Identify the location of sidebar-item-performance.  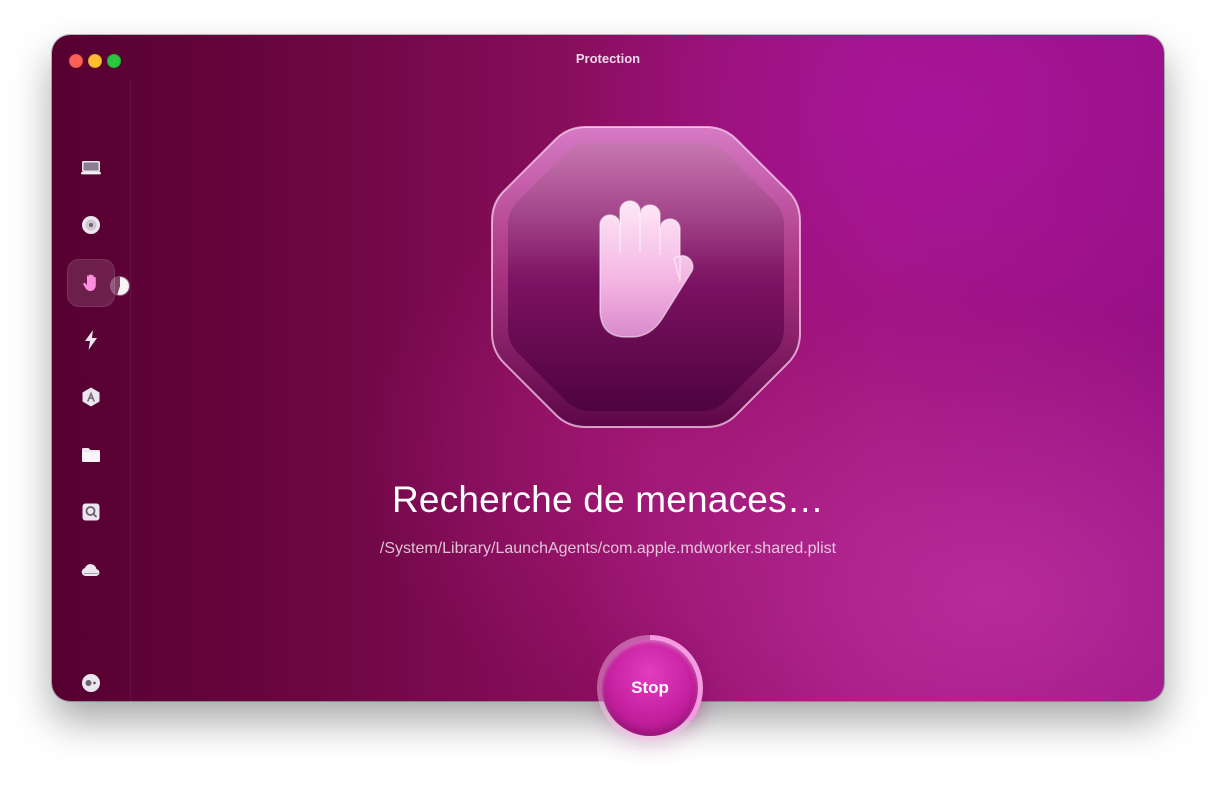
(91, 340).